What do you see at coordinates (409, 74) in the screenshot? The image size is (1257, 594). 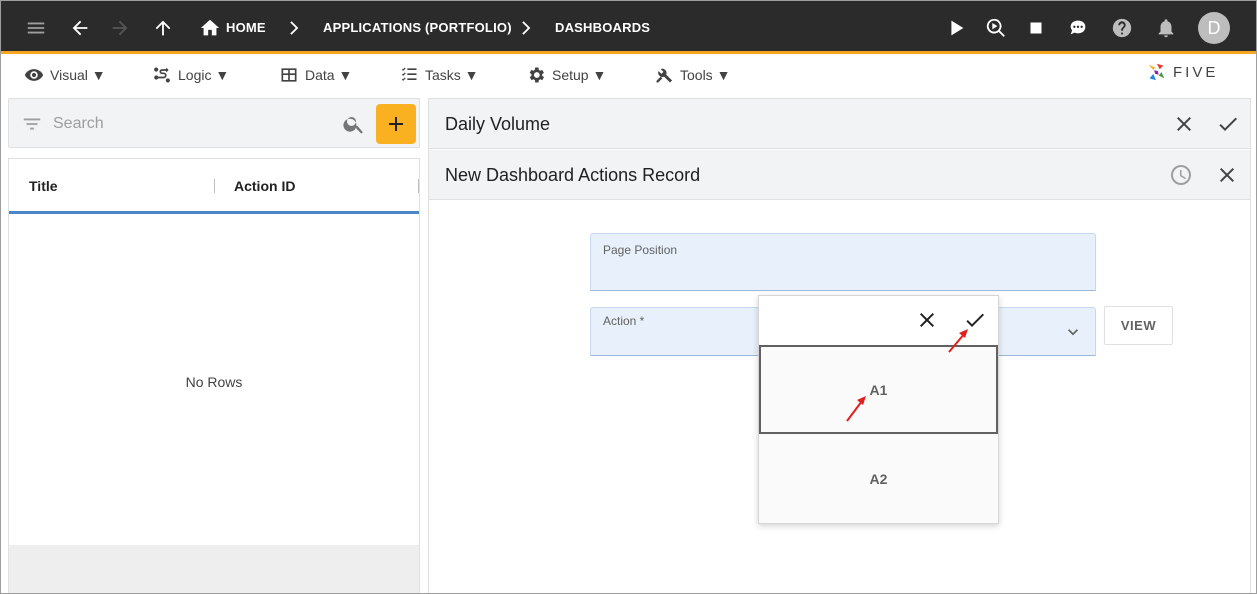 I see `checklist-icon` at bounding box center [409, 74].